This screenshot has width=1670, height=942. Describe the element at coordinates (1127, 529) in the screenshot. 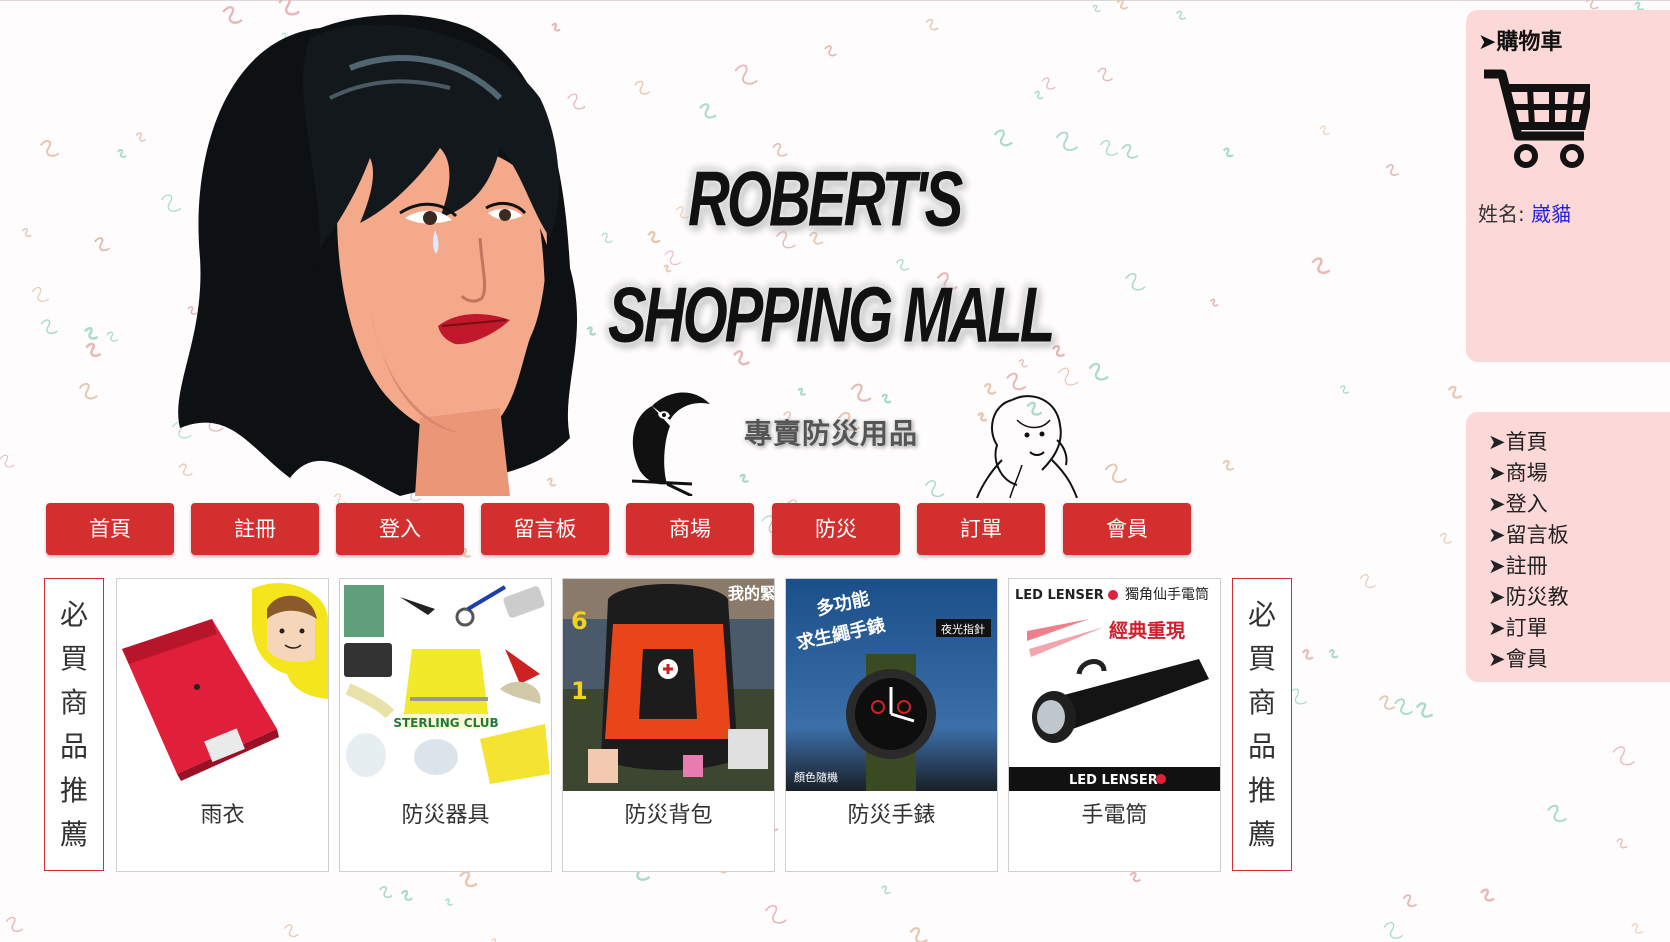

I see `nav-member-button: 會員` at that location.